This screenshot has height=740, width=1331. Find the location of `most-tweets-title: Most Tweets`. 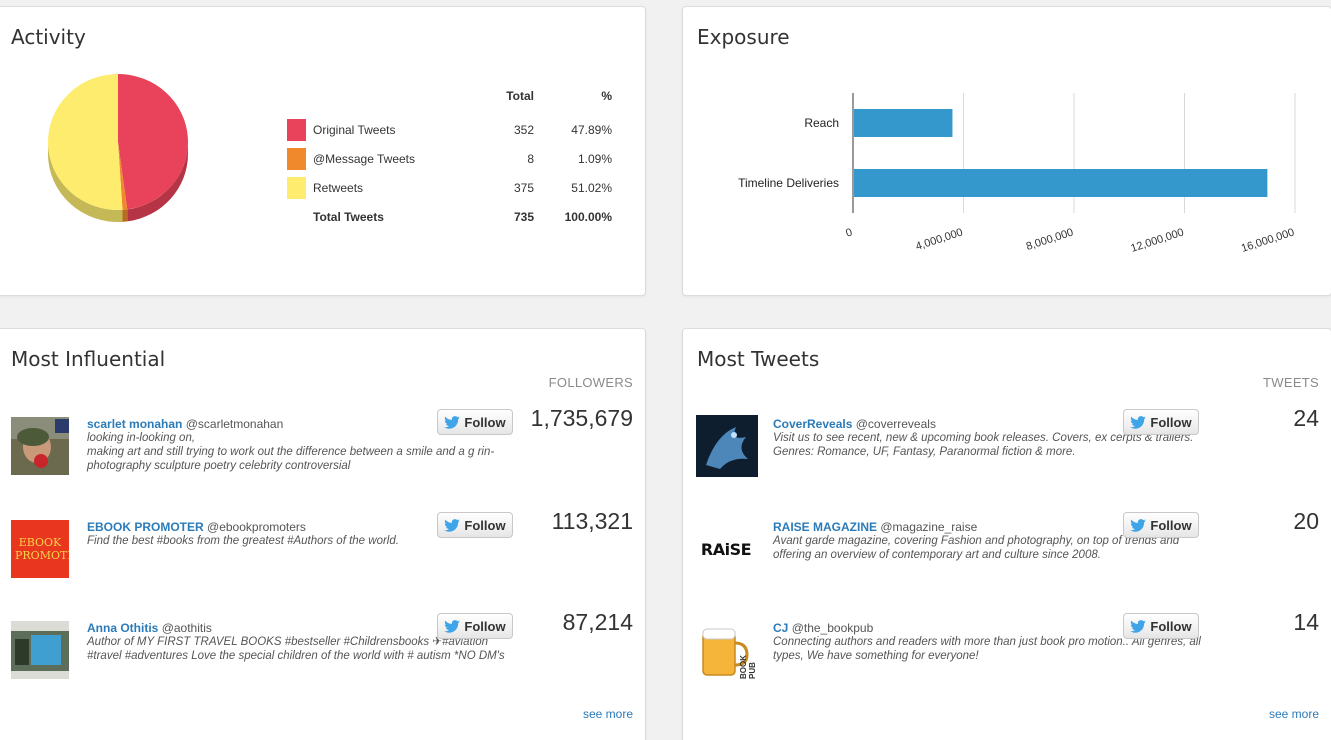

most-tweets-title: Most Tweets is located at coordinates (758, 359).